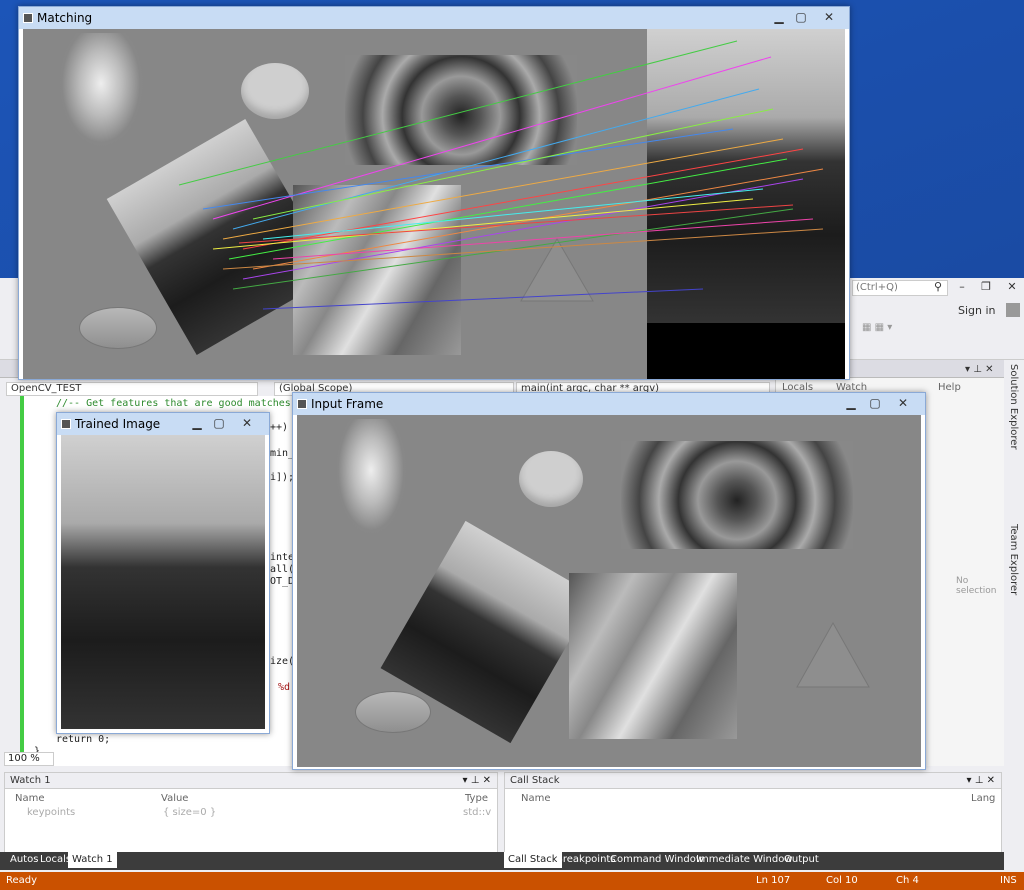  I want to click on status-line: Ln 107, so click(773, 880).